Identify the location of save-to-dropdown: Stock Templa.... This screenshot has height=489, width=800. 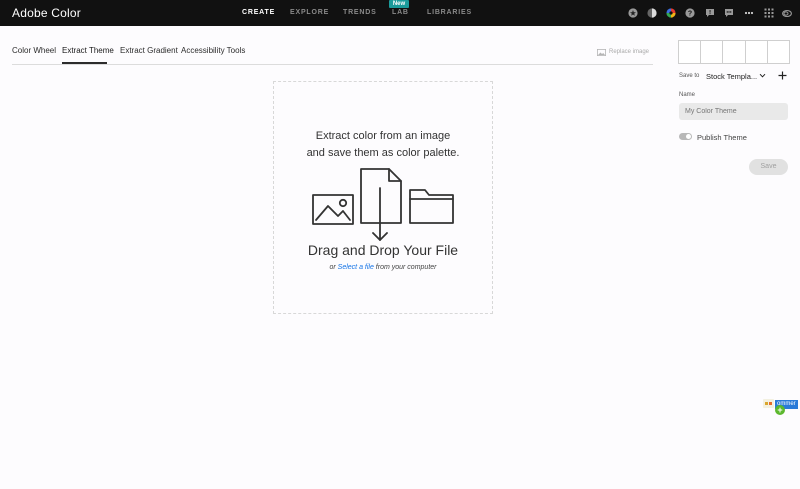
(731, 76).